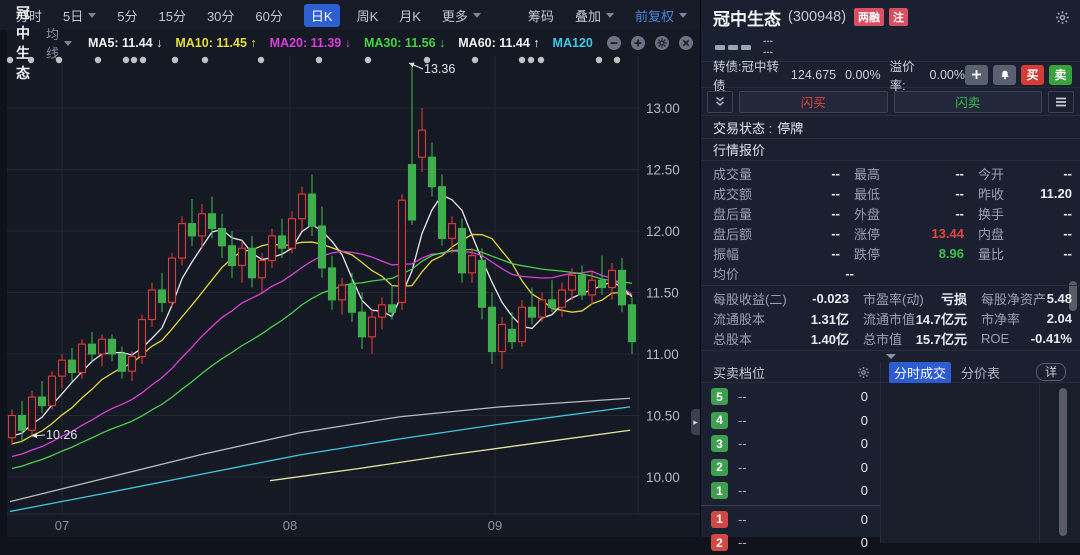 The height and width of the screenshot is (555, 1080). I want to click on grid-row: 盘后额 -- 涨停 13.44 内盘 --, so click(890, 233).